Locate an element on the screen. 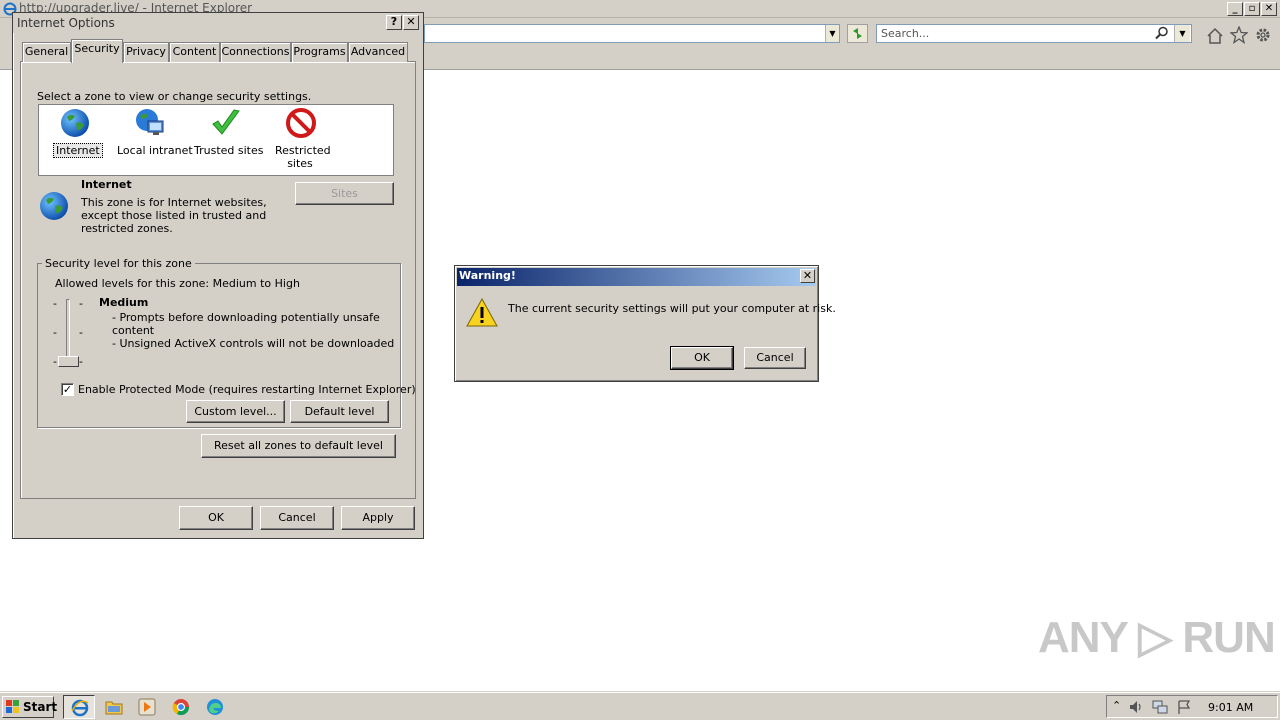 The width and height of the screenshot is (1280, 720). action-center-flag-icon is located at coordinates (1184, 707).